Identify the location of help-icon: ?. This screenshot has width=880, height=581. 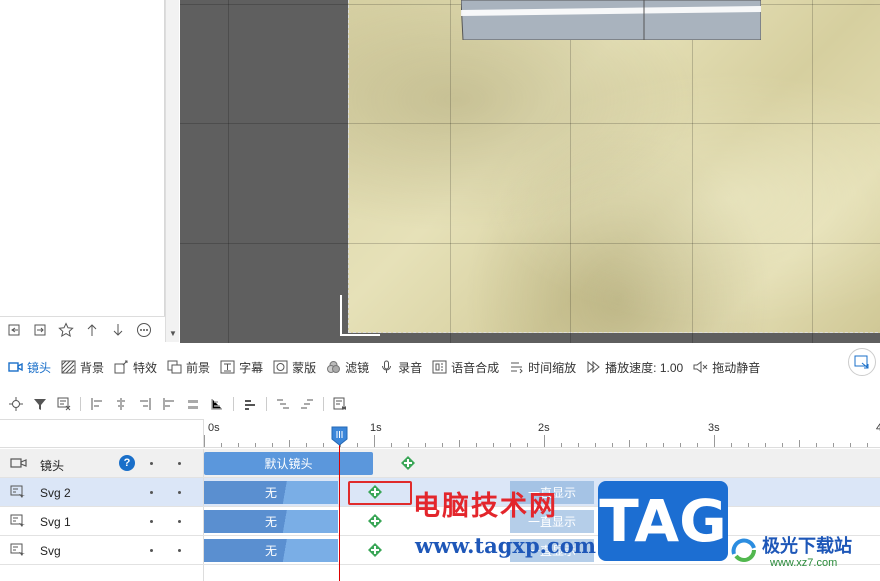
(127, 463).